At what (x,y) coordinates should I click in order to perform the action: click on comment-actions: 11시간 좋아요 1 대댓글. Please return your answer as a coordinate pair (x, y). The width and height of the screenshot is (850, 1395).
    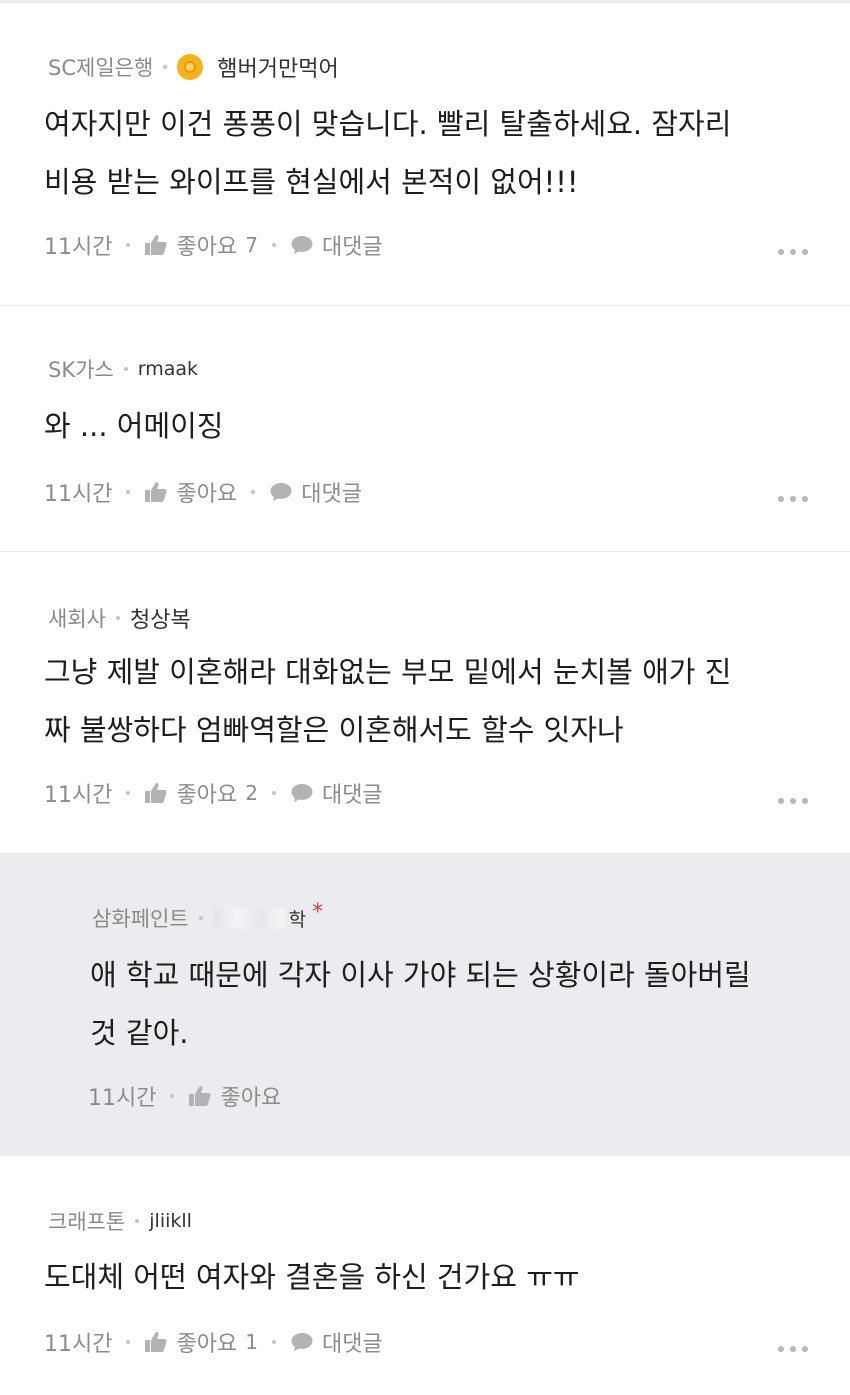
    Looking at the image, I should click on (213, 1342).